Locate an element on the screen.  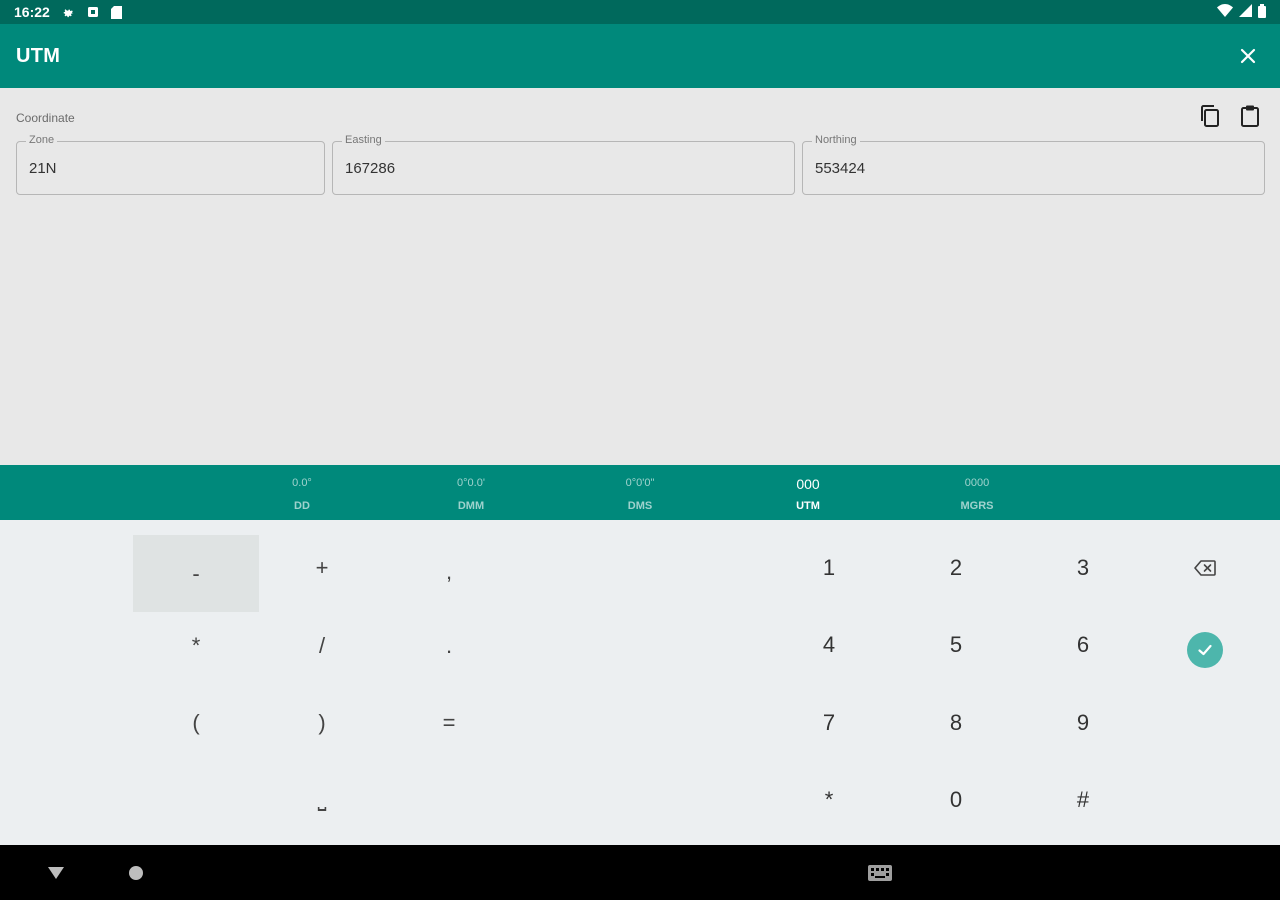
easting-label: Easting is located at coordinates (363, 140).